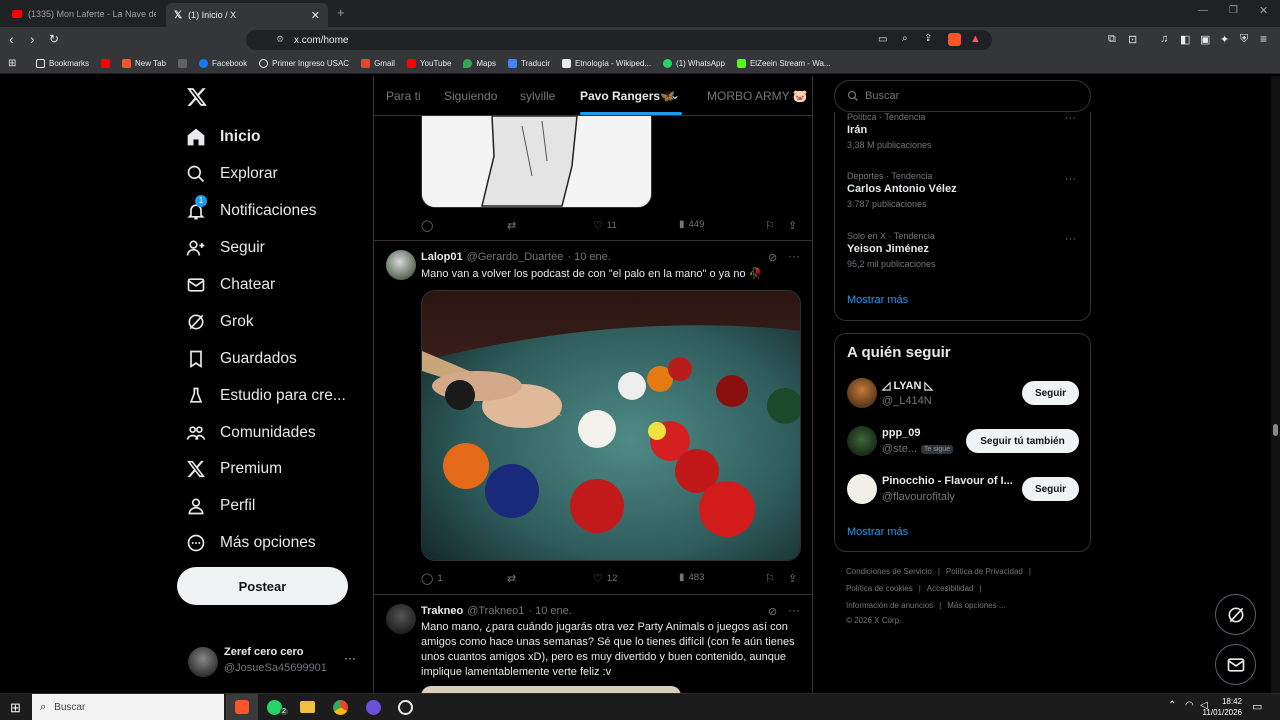  Describe the element at coordinates (889, 605) in the screenshot. I see `footer-link: Información de anuncios` at that location.